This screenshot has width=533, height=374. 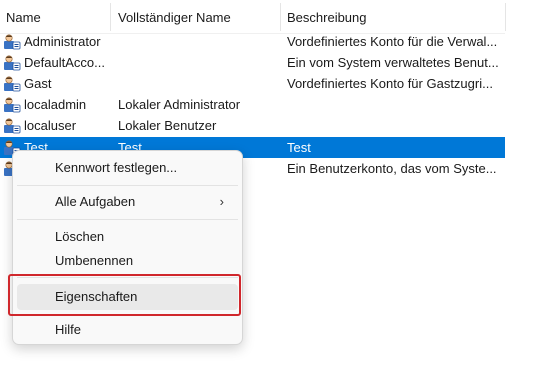 What do you see at coordinates (38, 83) in the screenshot?
I see `row-name: Gast` at bounding box center [38, 83].